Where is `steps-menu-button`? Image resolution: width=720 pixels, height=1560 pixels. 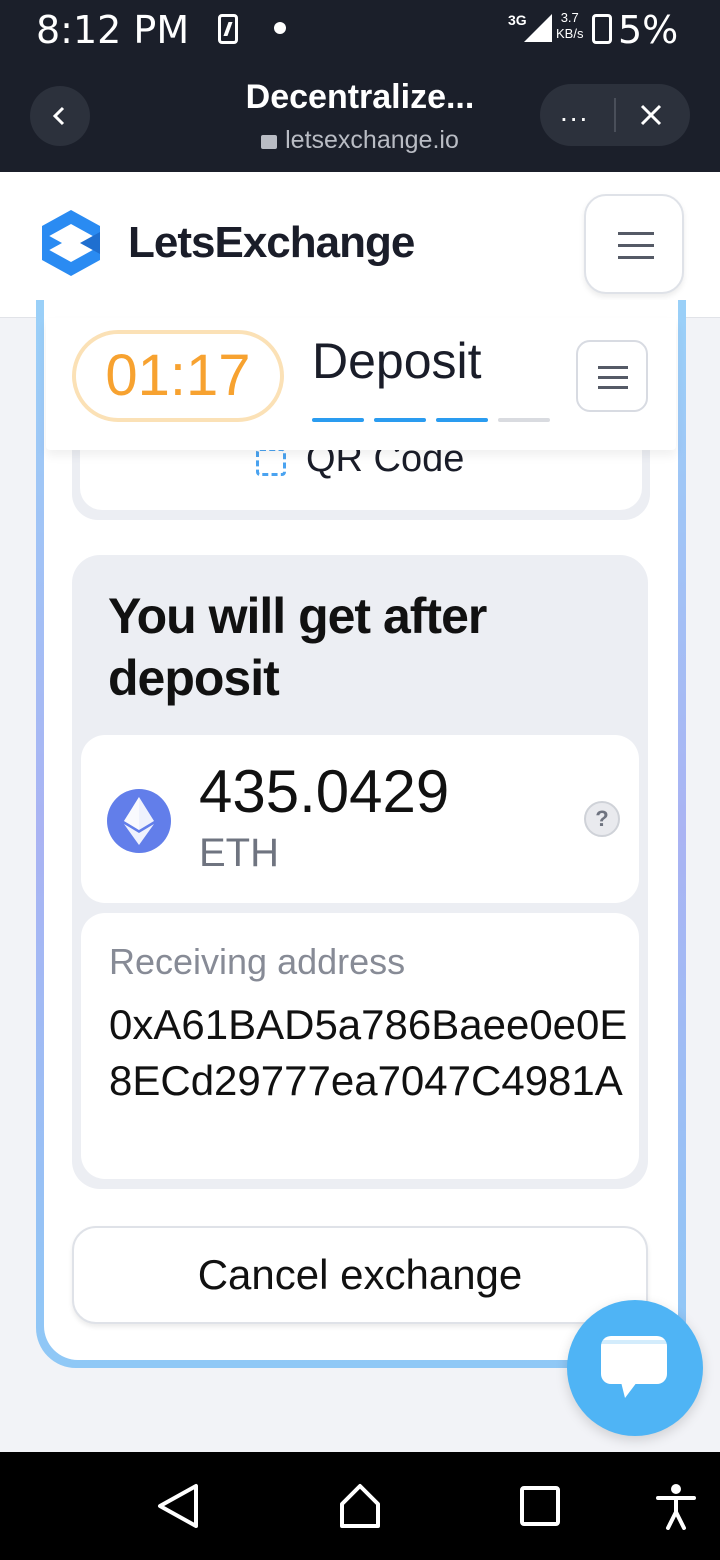
steps-menu-button is located at coordinates (612, 376).